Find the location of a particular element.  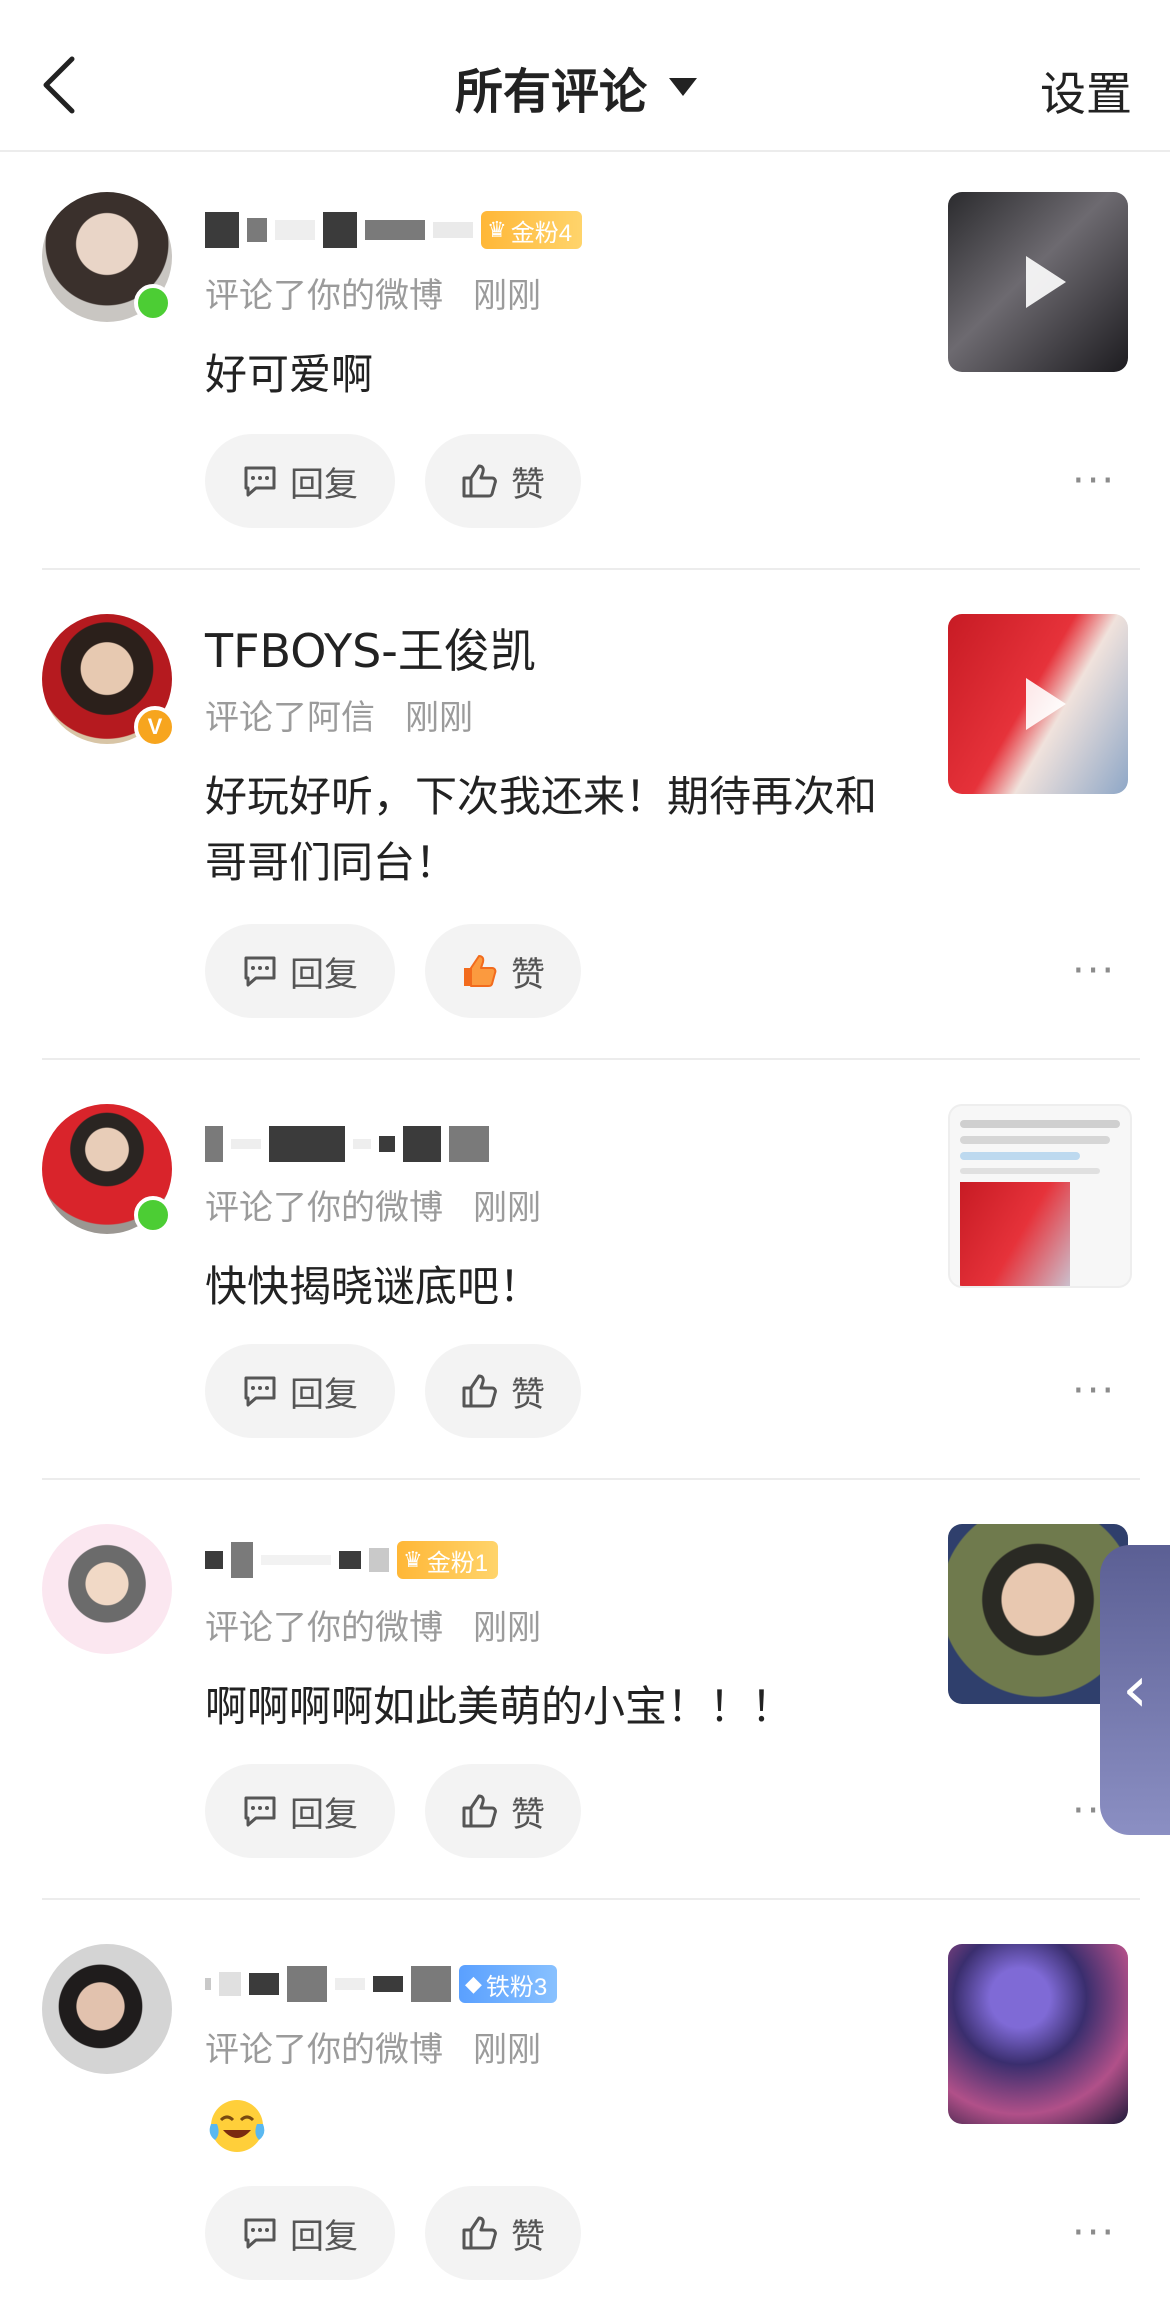

comment-action: 评论了阿信 is located at coordinates (290, 718).